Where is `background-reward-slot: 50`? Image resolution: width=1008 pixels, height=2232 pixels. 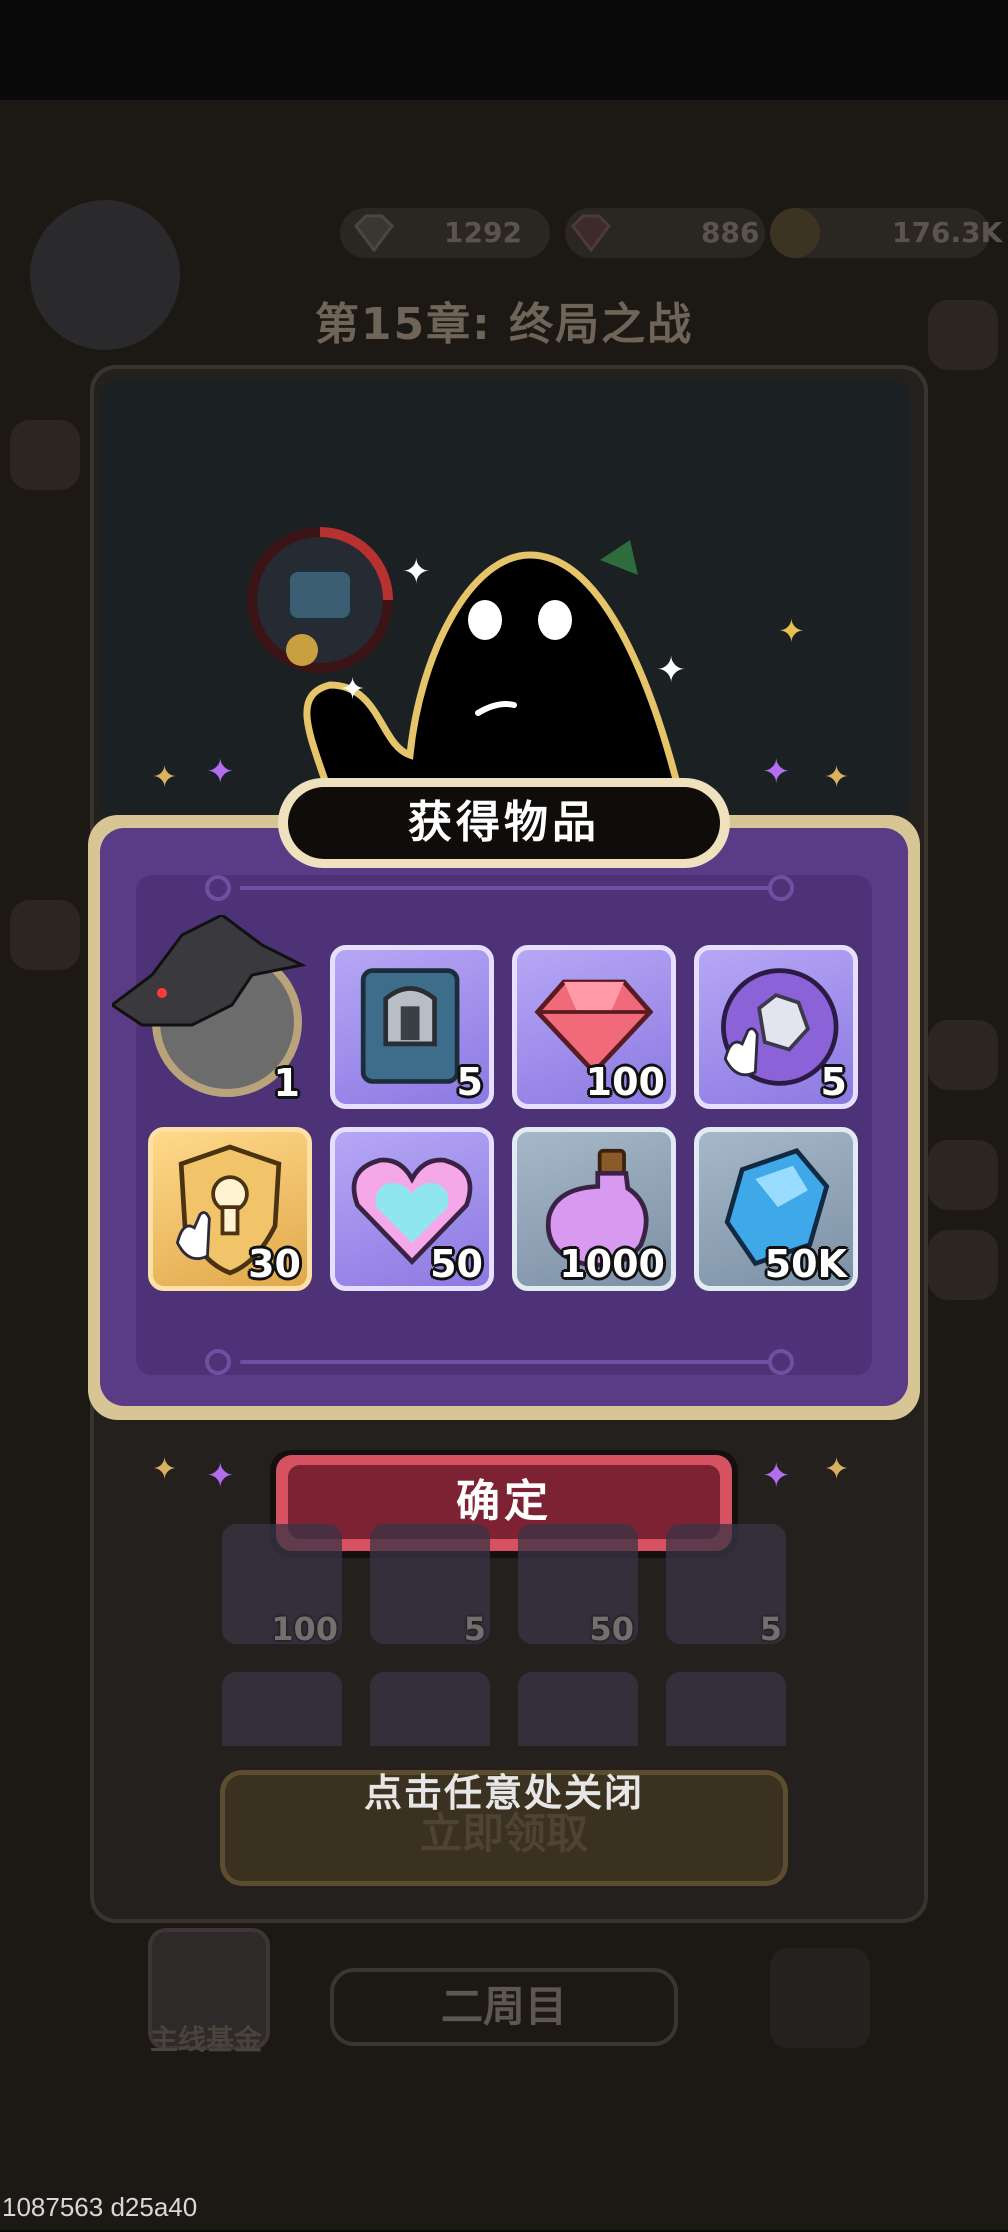
background-reward-slot: 50 is located at coordinates (578, 1586).